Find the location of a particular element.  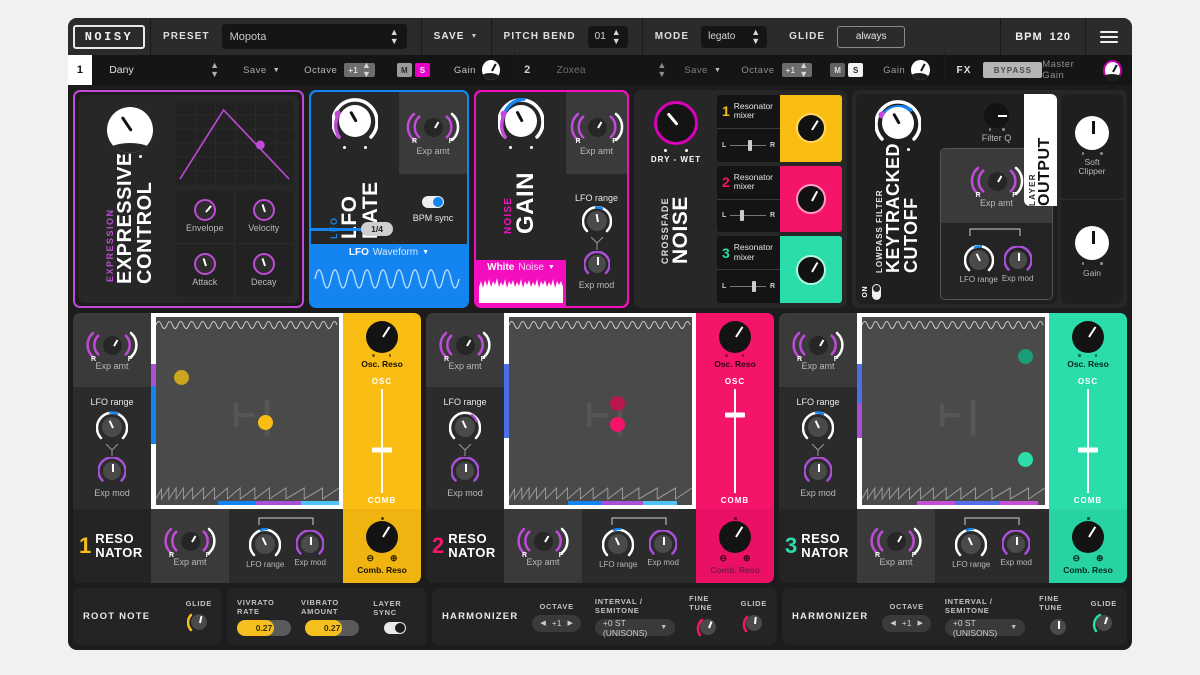

velocity-knob-cell: Velocity is located at coordinates (263, 217).